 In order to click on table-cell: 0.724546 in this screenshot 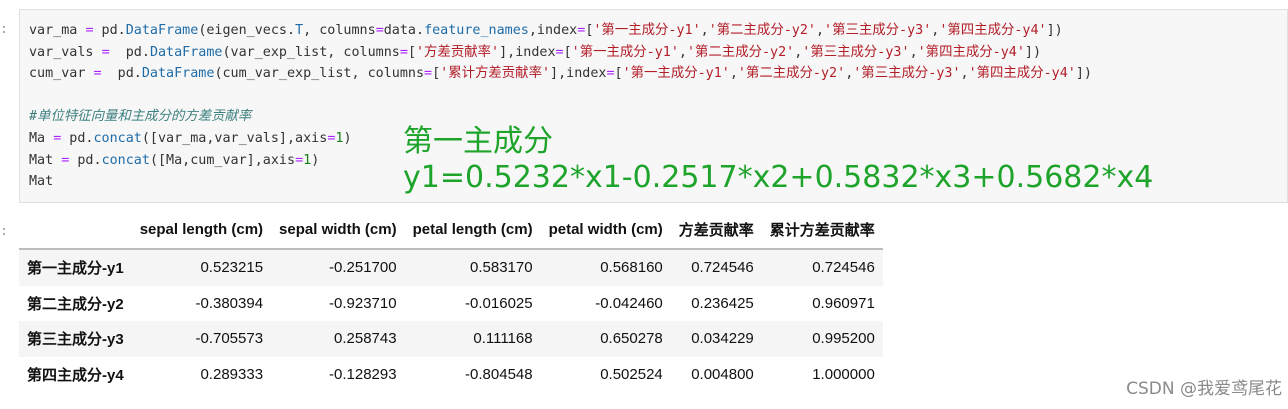, I will do `click(843, 268)`.